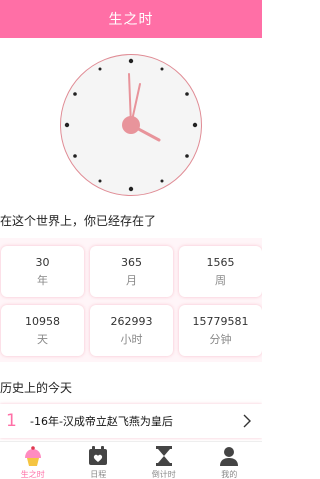 The height and width of the screenshot is (479, 320). What do you see at coordinates (42, 330) in the screenshot?
I see `stat-card-days: 10958 天` at bounding box center [42, 330].